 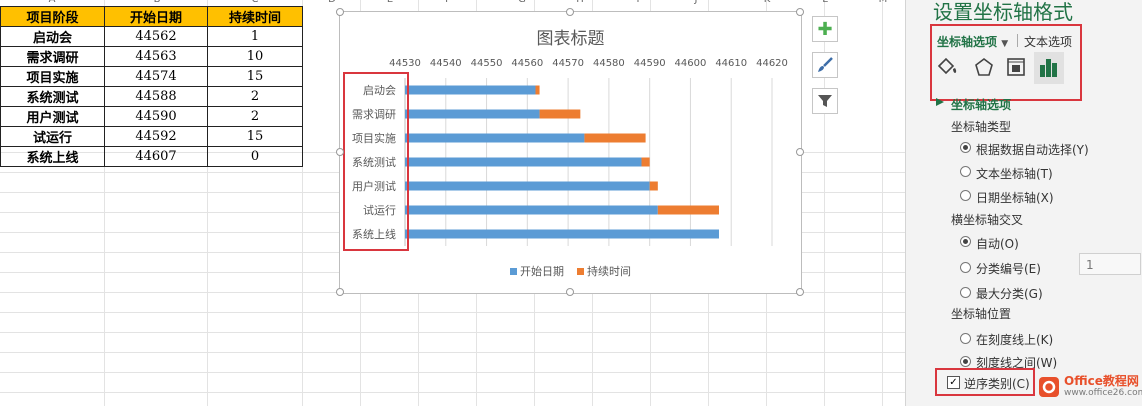 I want to click on axis-type-label: 坐标轴类型, so click(x=981, y=127).